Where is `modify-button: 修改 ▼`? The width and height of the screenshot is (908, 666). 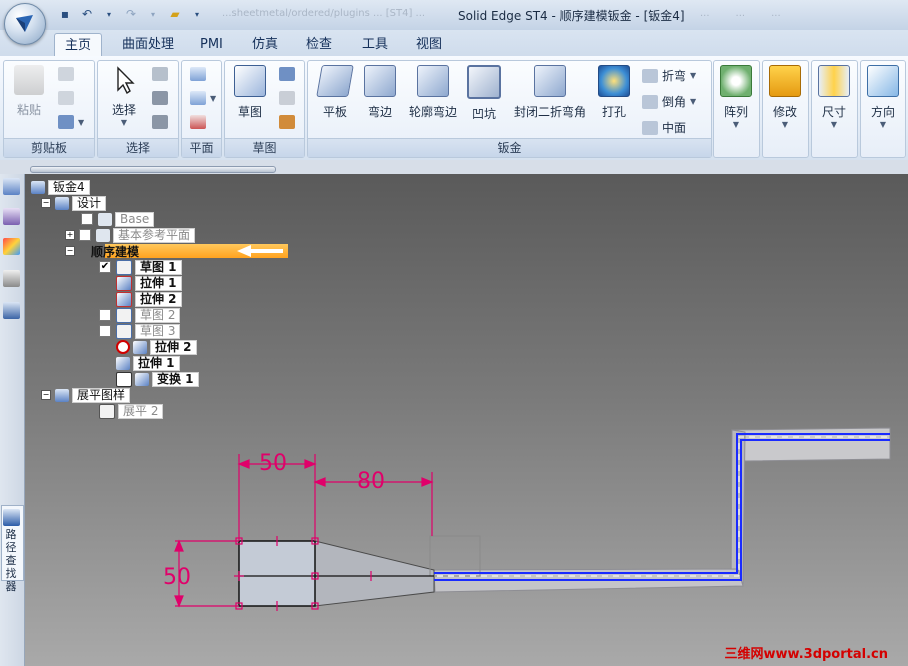 modify-button: 修改 ▼ is located at coordinates (785, 97).